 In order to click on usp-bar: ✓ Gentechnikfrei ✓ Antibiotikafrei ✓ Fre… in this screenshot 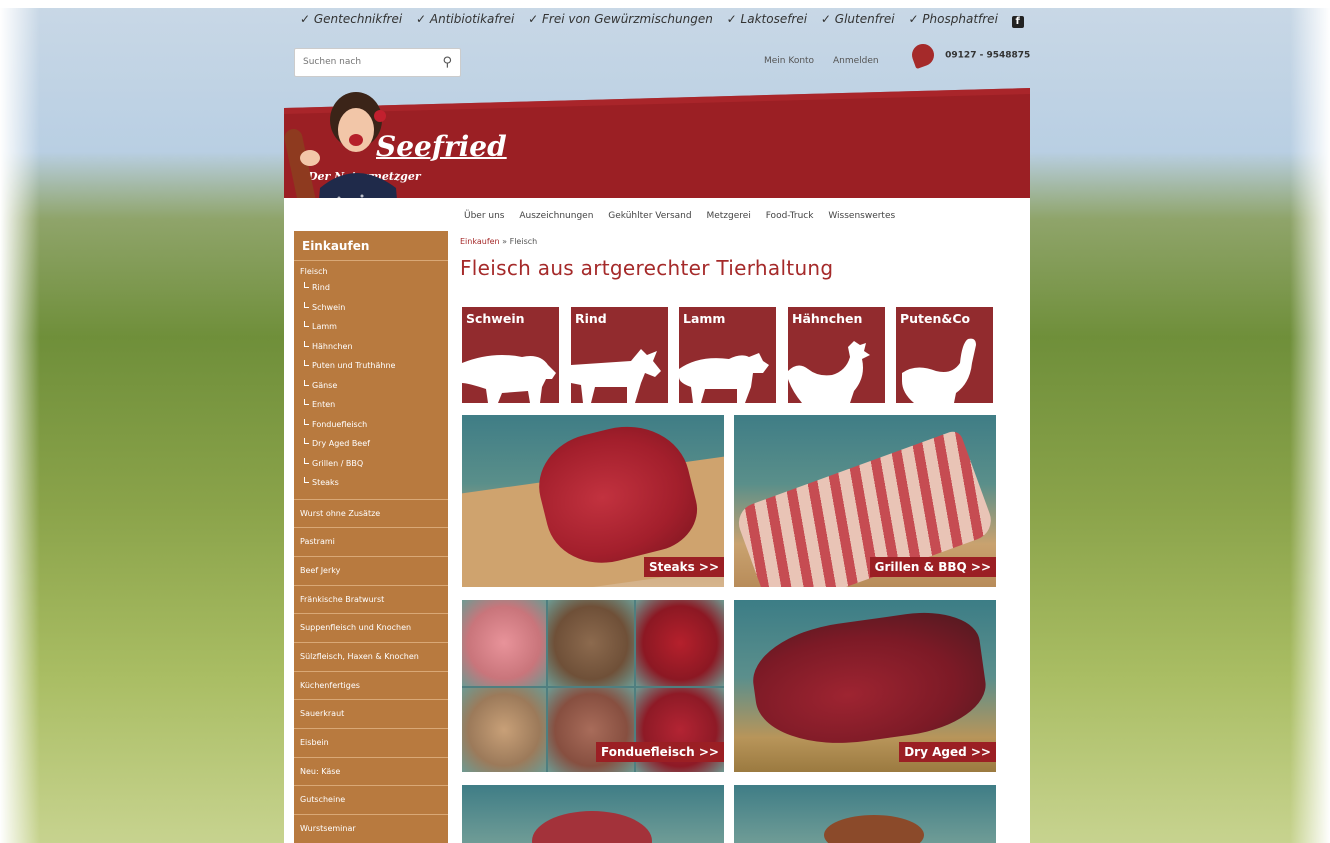, I will do `click(662, 21)`.